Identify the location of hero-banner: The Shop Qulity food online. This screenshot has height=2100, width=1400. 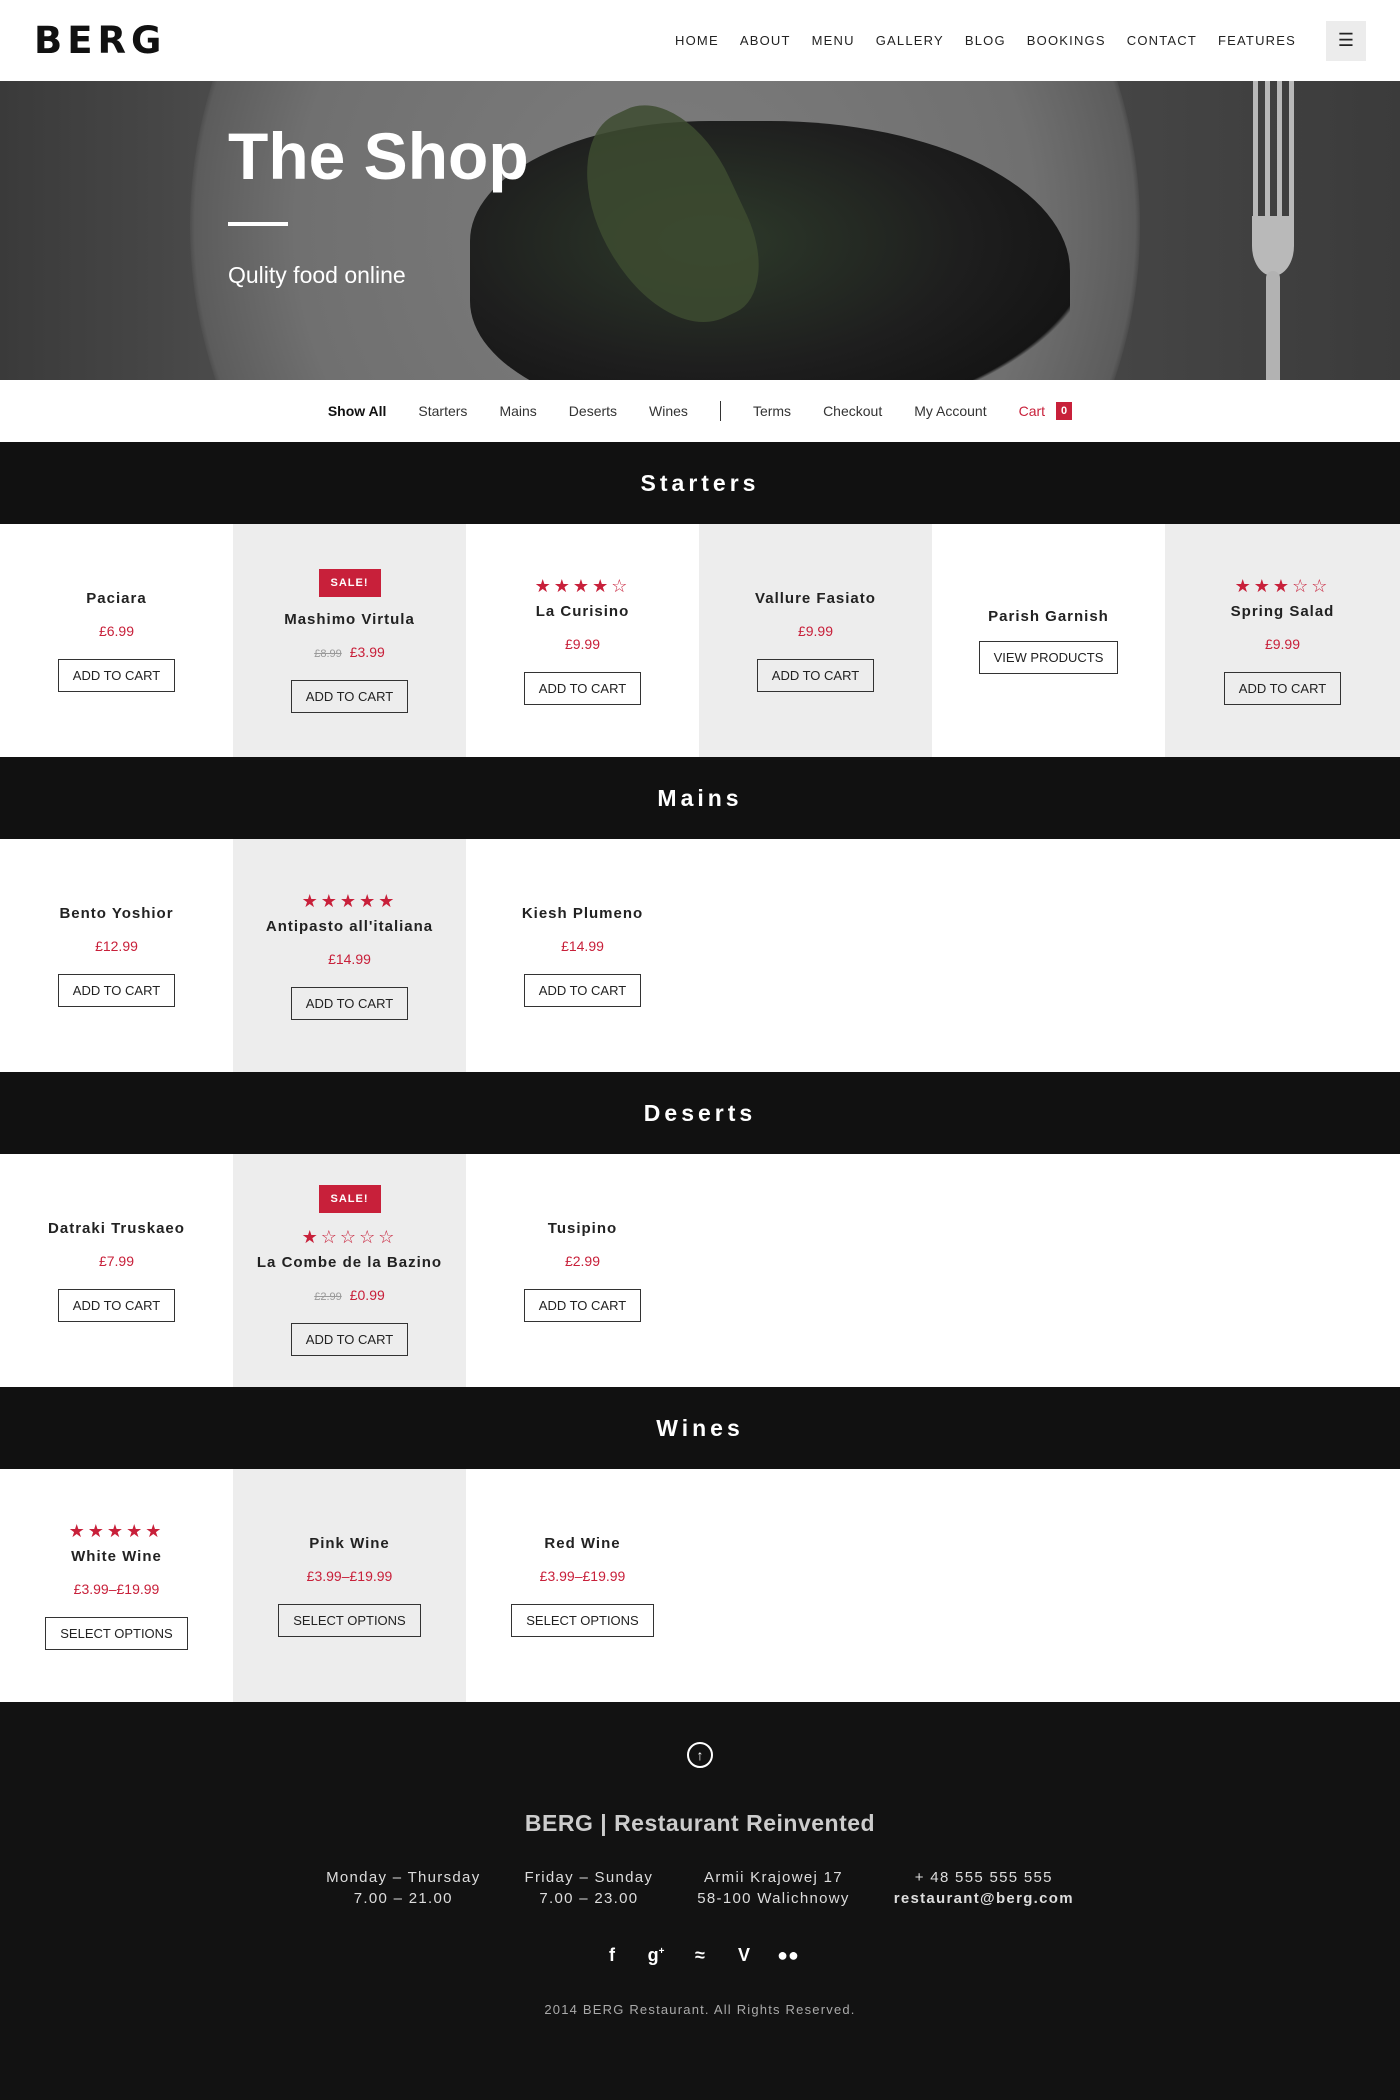
(700, 230).